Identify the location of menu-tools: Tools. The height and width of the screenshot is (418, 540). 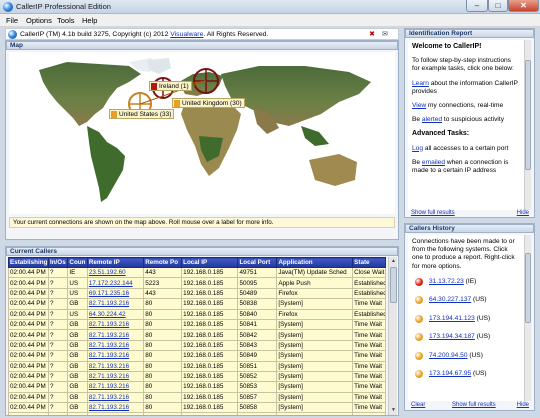
(66, 20).